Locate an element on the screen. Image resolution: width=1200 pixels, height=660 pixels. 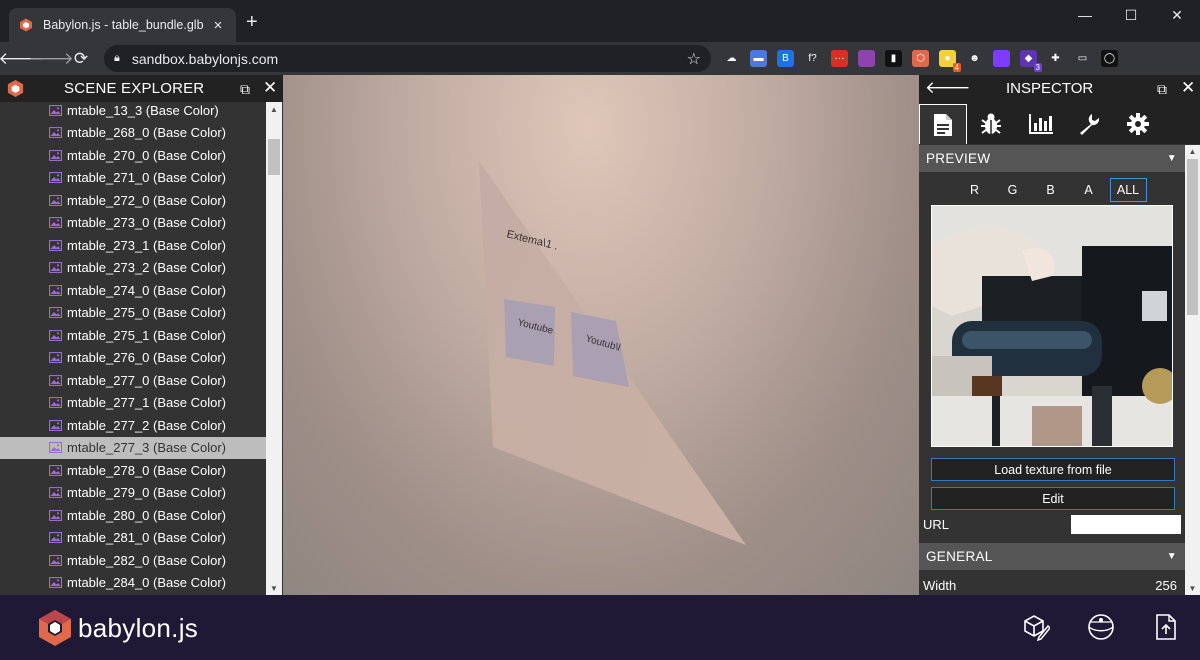
explorer-texture-item: mtable_275_0 (Base Color) is located at coordinates (133, 313).